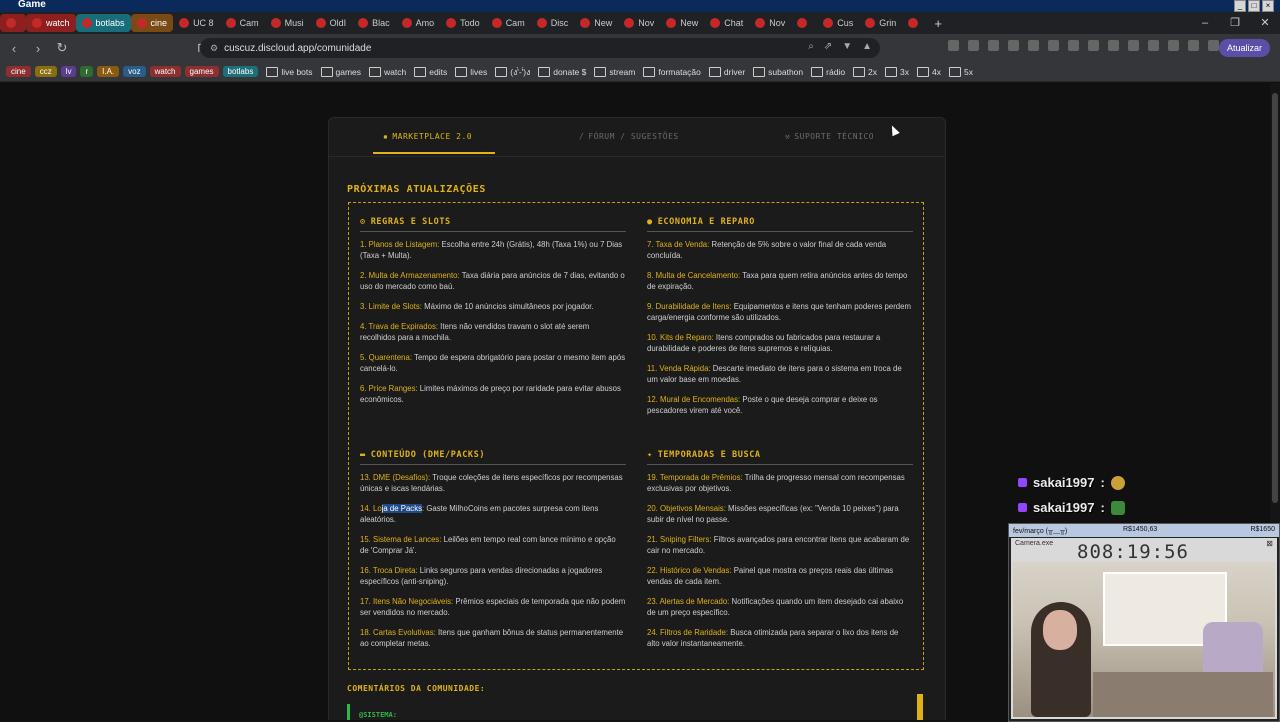  I want to click on bookmark-item: (ง'̀-'́)ง, so click(512, 72).